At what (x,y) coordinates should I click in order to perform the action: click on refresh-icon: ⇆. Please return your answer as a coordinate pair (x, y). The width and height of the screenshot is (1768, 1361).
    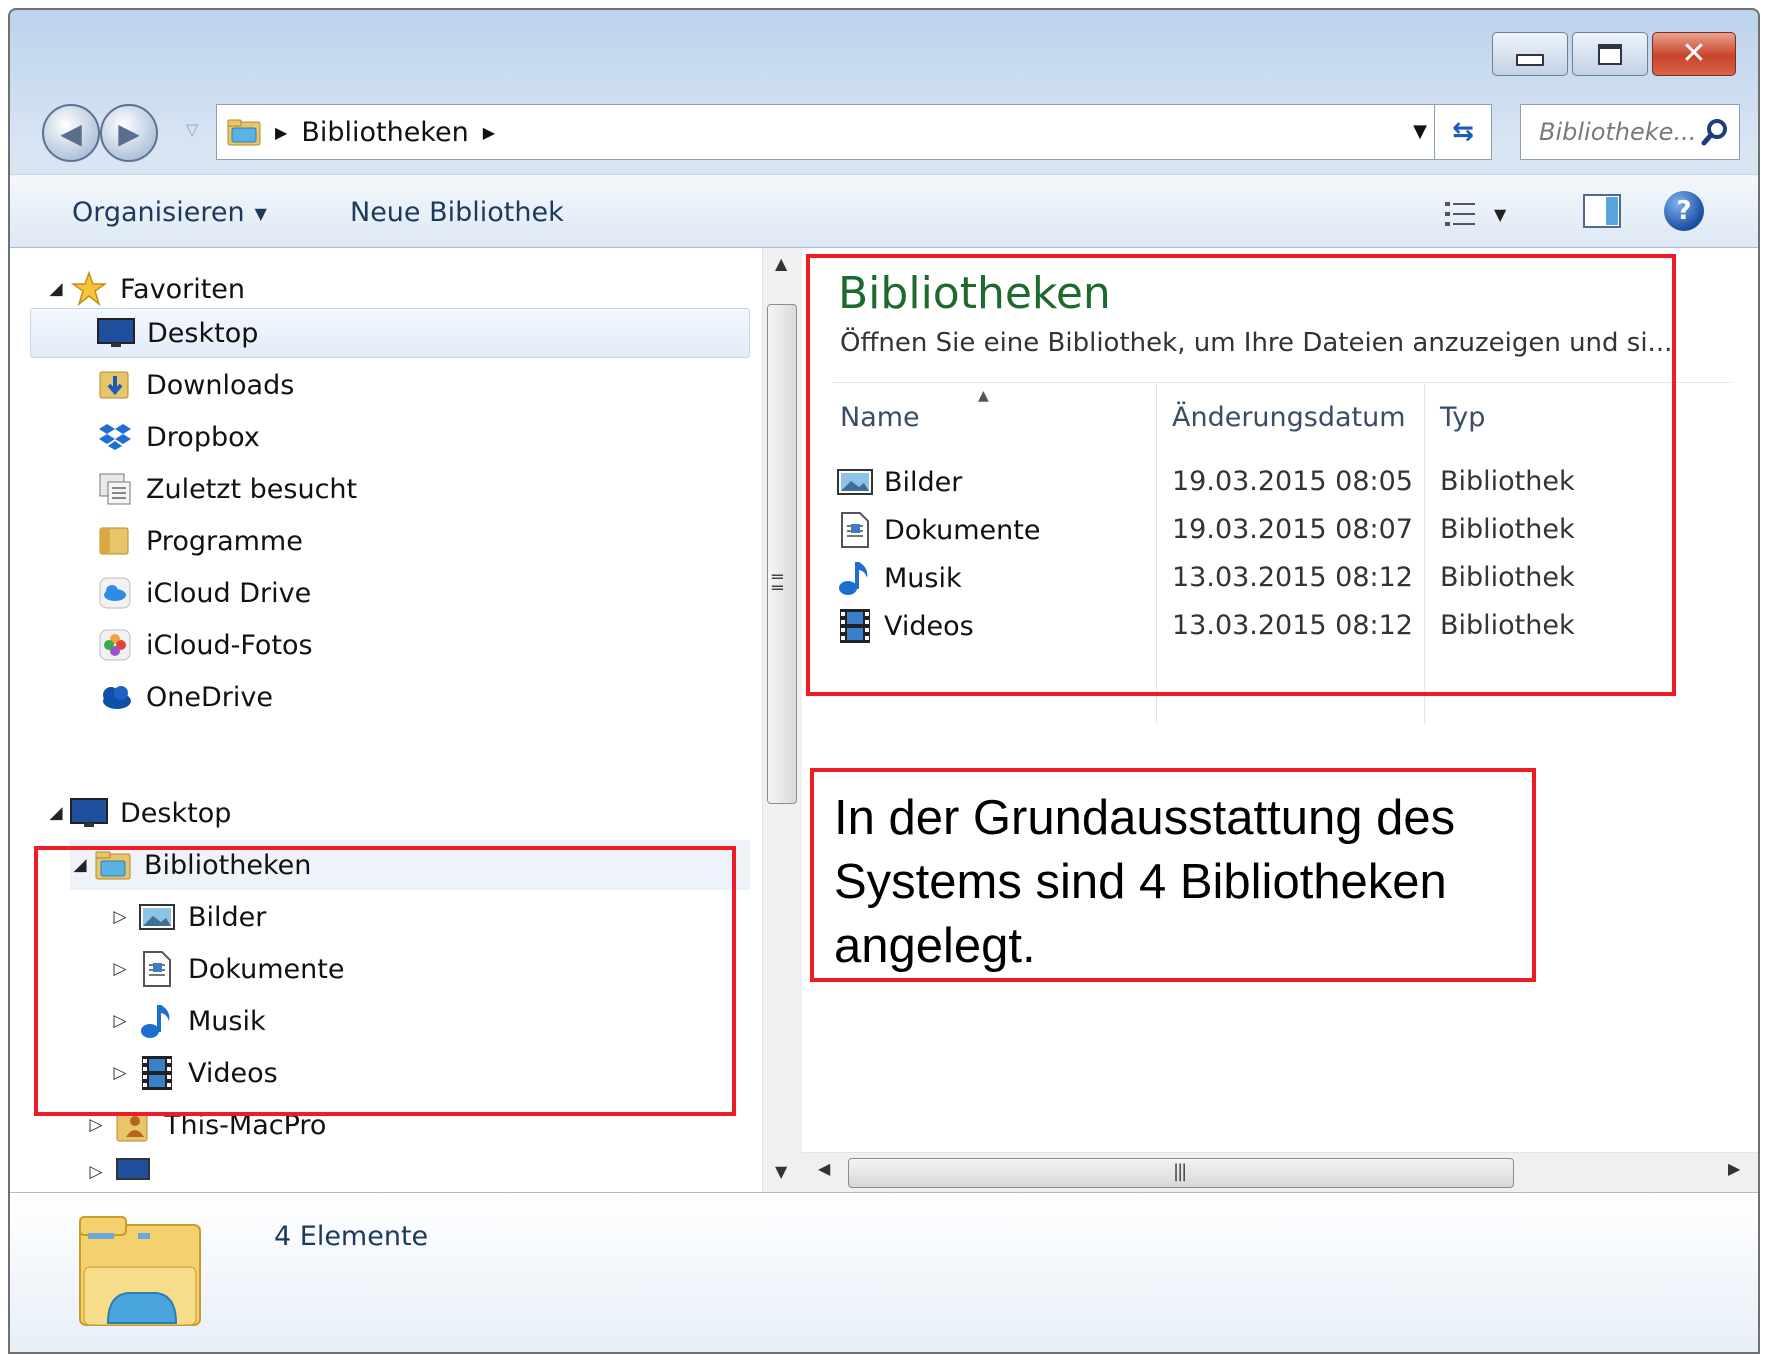
    Looking at the image, I should click on (1463, 132).